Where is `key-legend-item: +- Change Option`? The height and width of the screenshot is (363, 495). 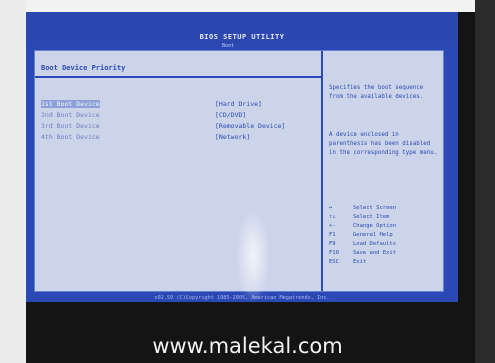
key-legend-item: +- Change Option is located at coordinates (363, 226).